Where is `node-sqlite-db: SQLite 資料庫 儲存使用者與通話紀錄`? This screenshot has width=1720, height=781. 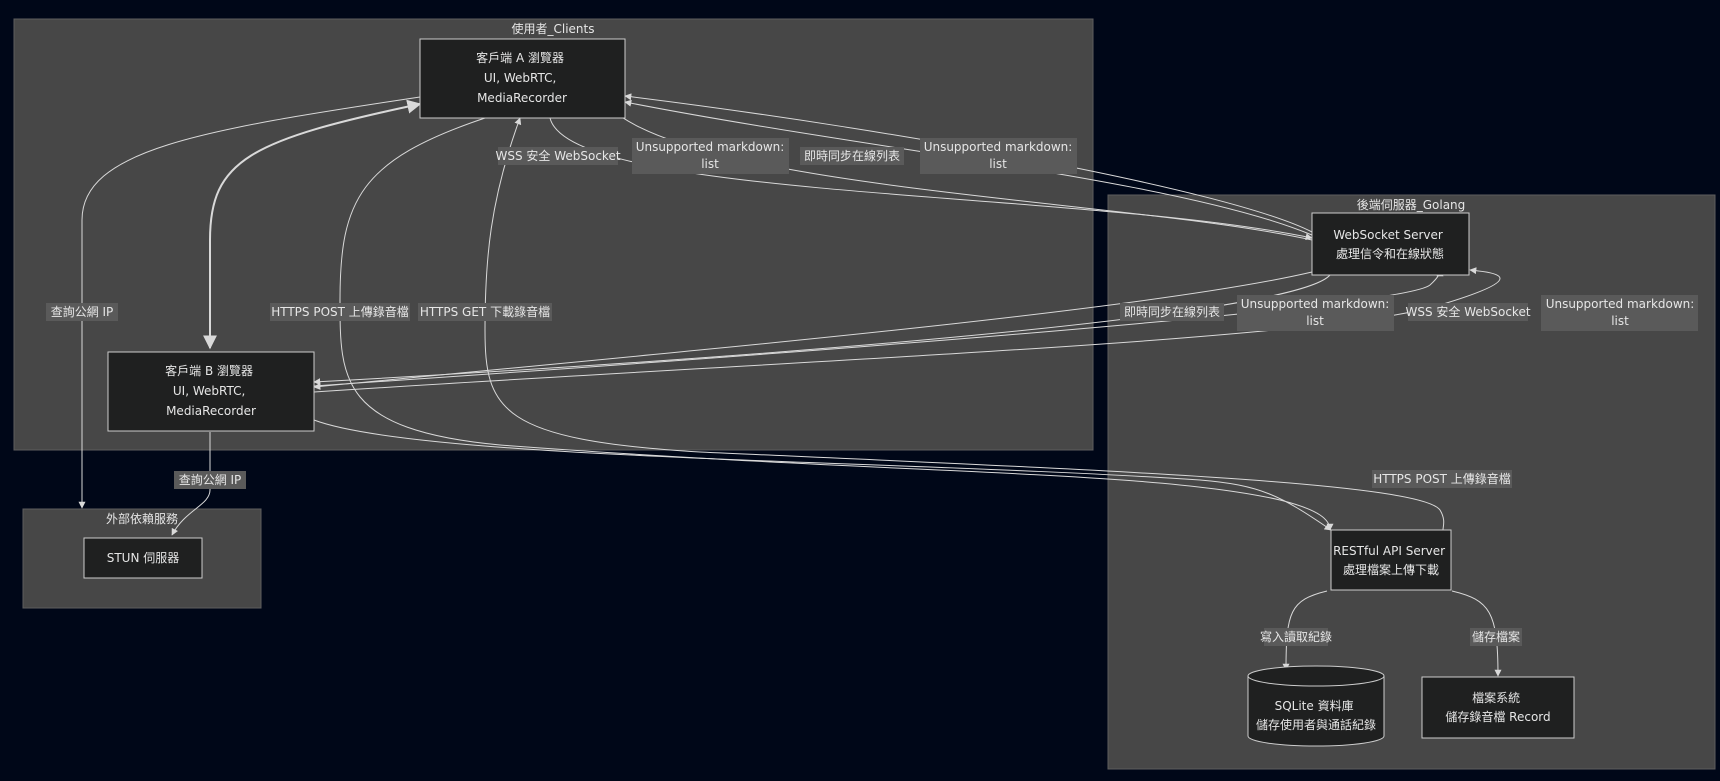
node-sqlite-db: SQLite 資料庫 儲存使用者與通話紀錄 is located at coordinates (1316, 706).